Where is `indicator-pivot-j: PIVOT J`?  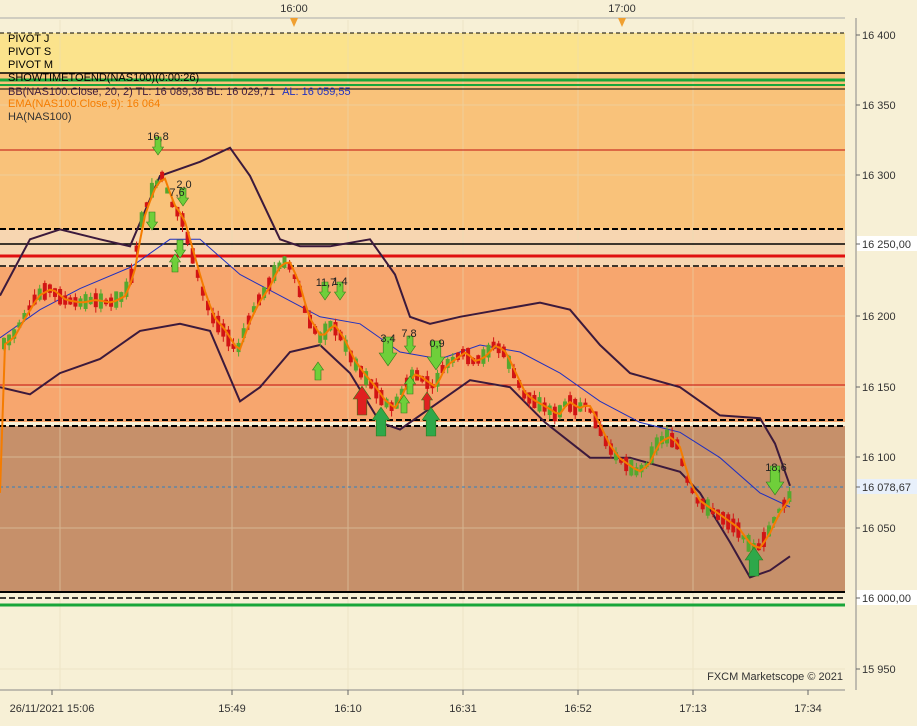 indicator-pivot-j: PIVOT J is located at coordinates (28, 39).